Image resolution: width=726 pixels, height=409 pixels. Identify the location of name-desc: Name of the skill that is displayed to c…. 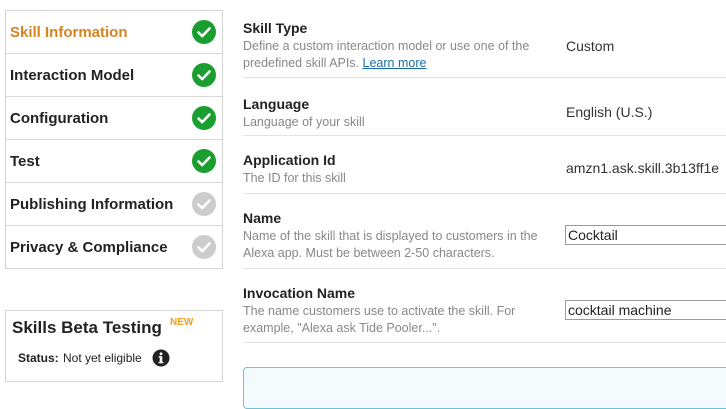
(390, 244).